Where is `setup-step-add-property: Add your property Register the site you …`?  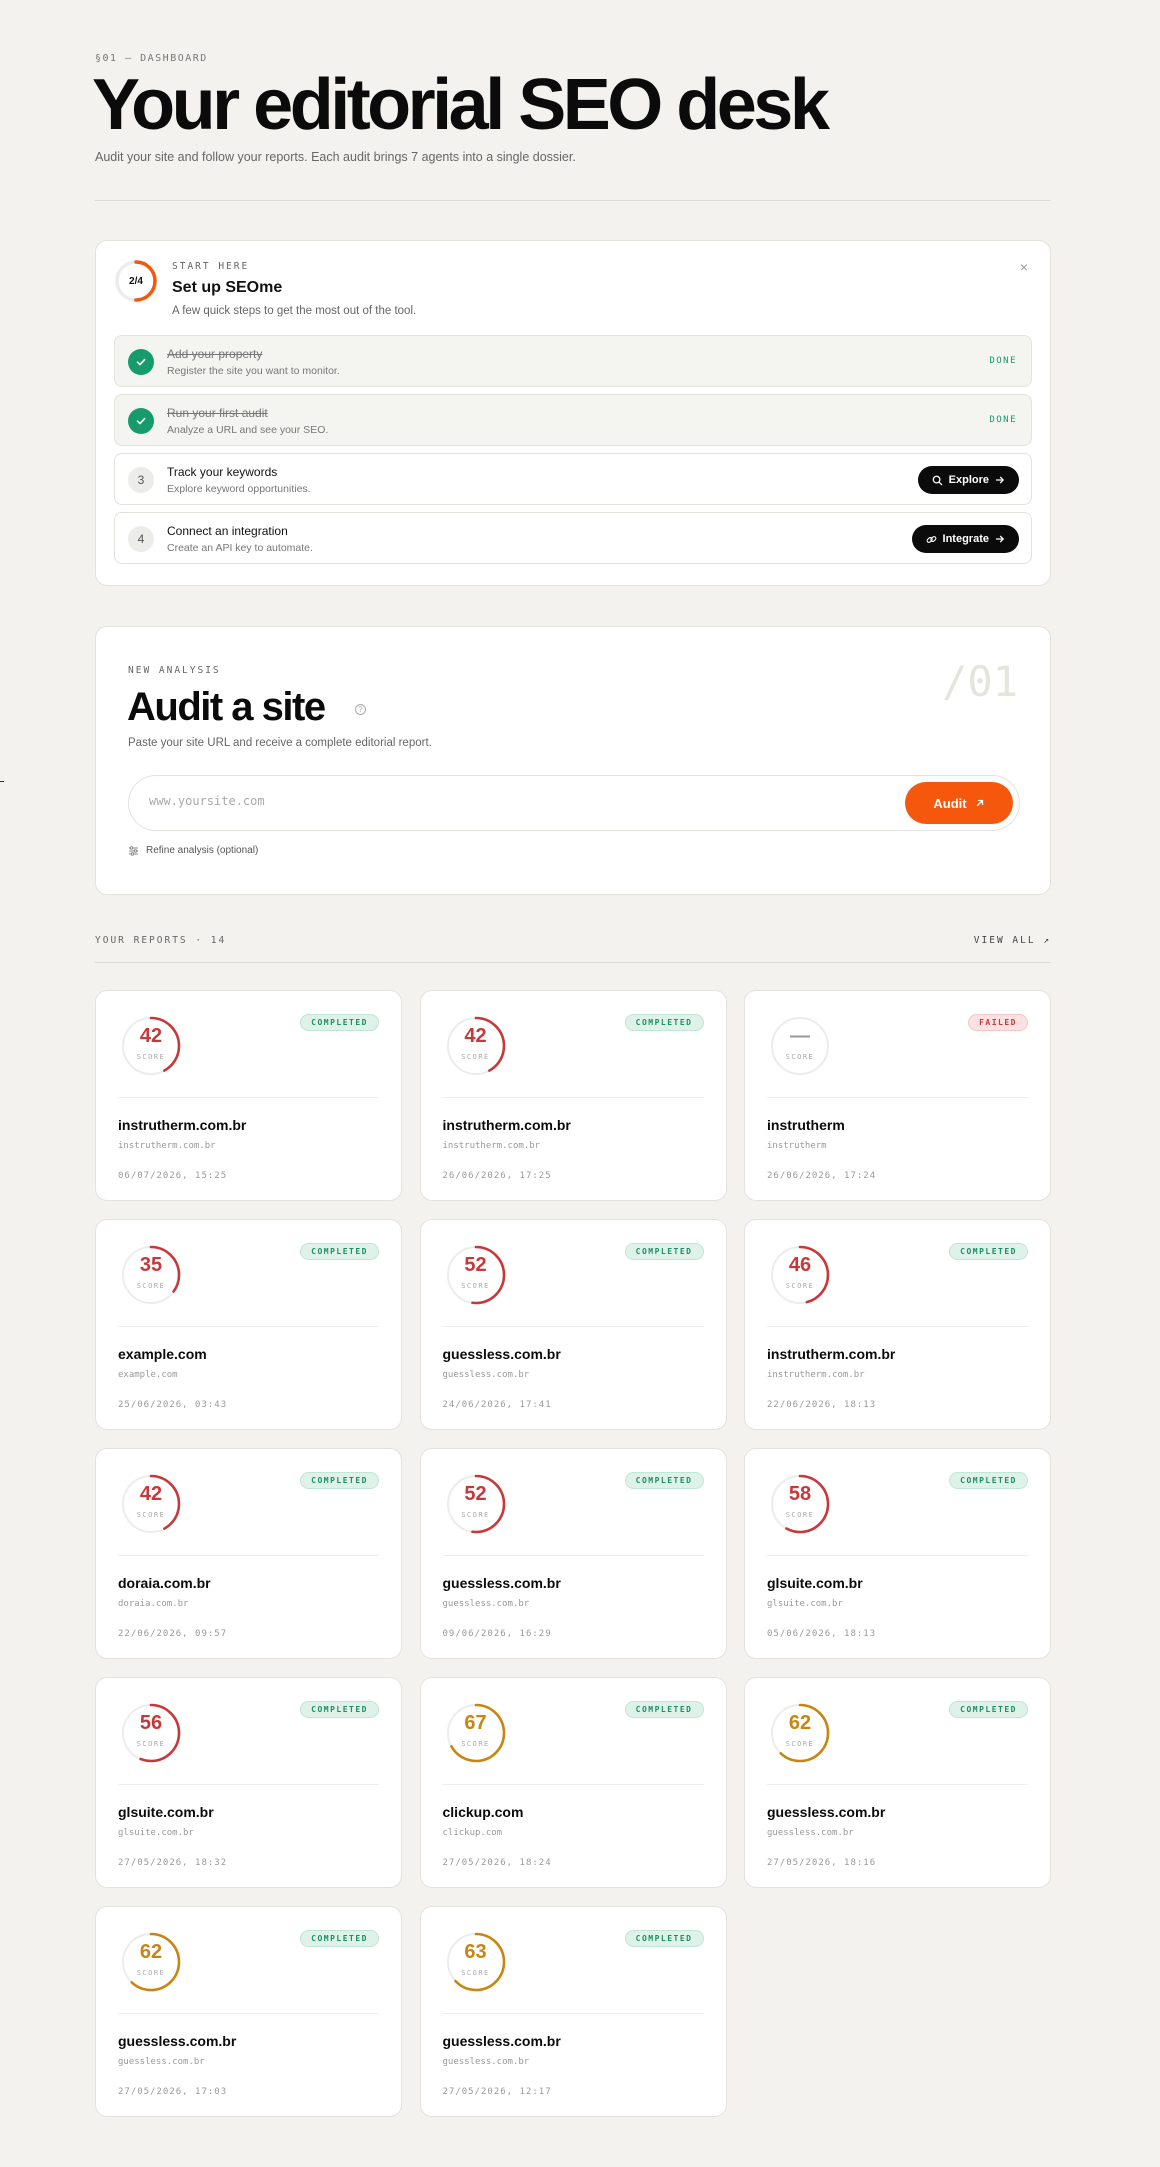 setup-step-add-property: Add your property Register the site you … is located at coordinates (573, 361).